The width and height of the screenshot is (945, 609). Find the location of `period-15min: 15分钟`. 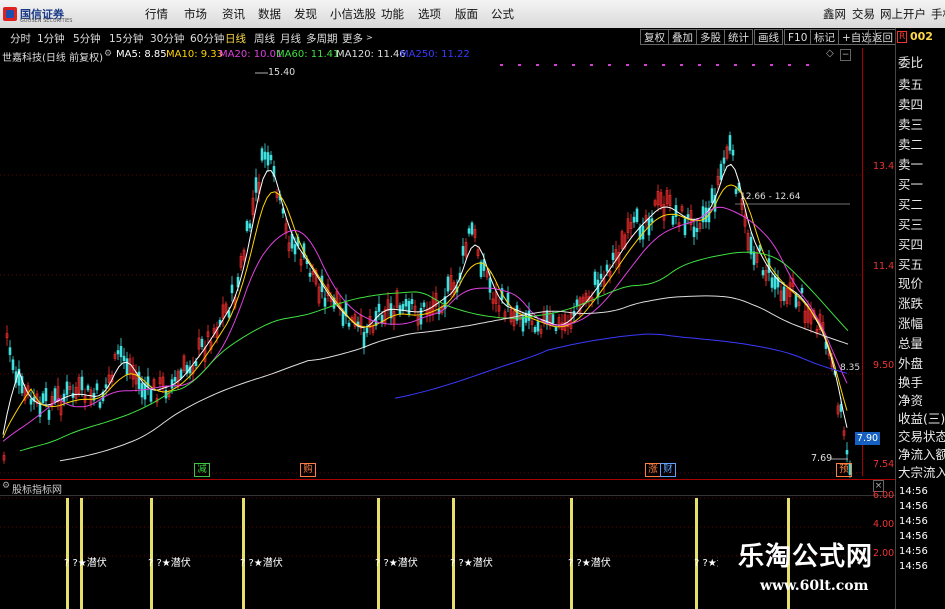

period-15min: 15分钟 is located at coordinates (126, 38).